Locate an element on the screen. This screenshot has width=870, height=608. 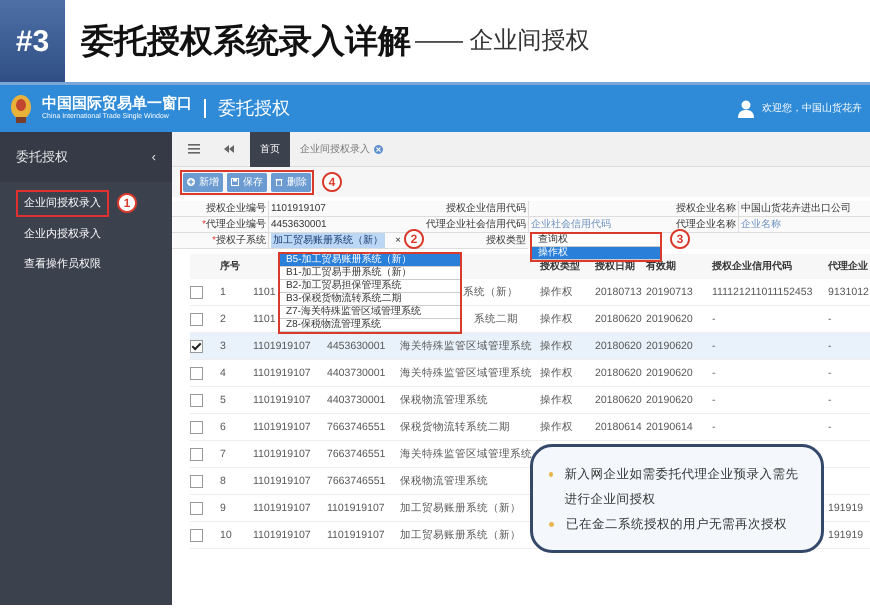
table-cell: 111121211011152453 is located at coordinates (770, 292).